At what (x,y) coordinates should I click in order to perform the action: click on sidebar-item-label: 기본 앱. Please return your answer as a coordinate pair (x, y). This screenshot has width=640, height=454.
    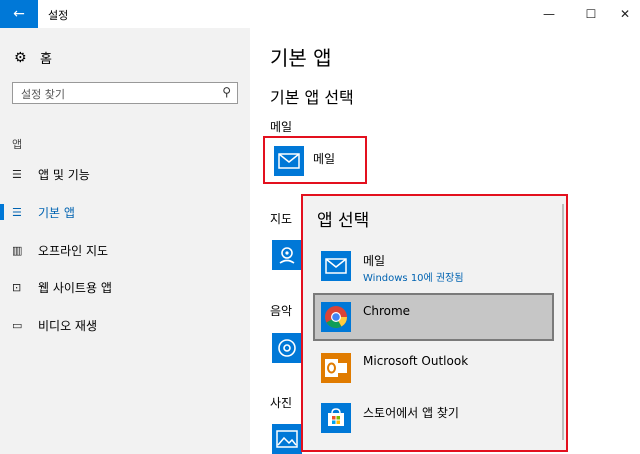
    Looking at the image, I should click on (56, 212).